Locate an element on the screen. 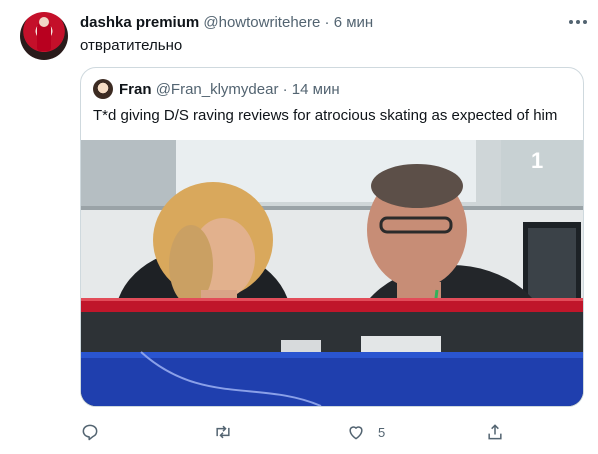  share-icon is located at coordinates (495, 432).